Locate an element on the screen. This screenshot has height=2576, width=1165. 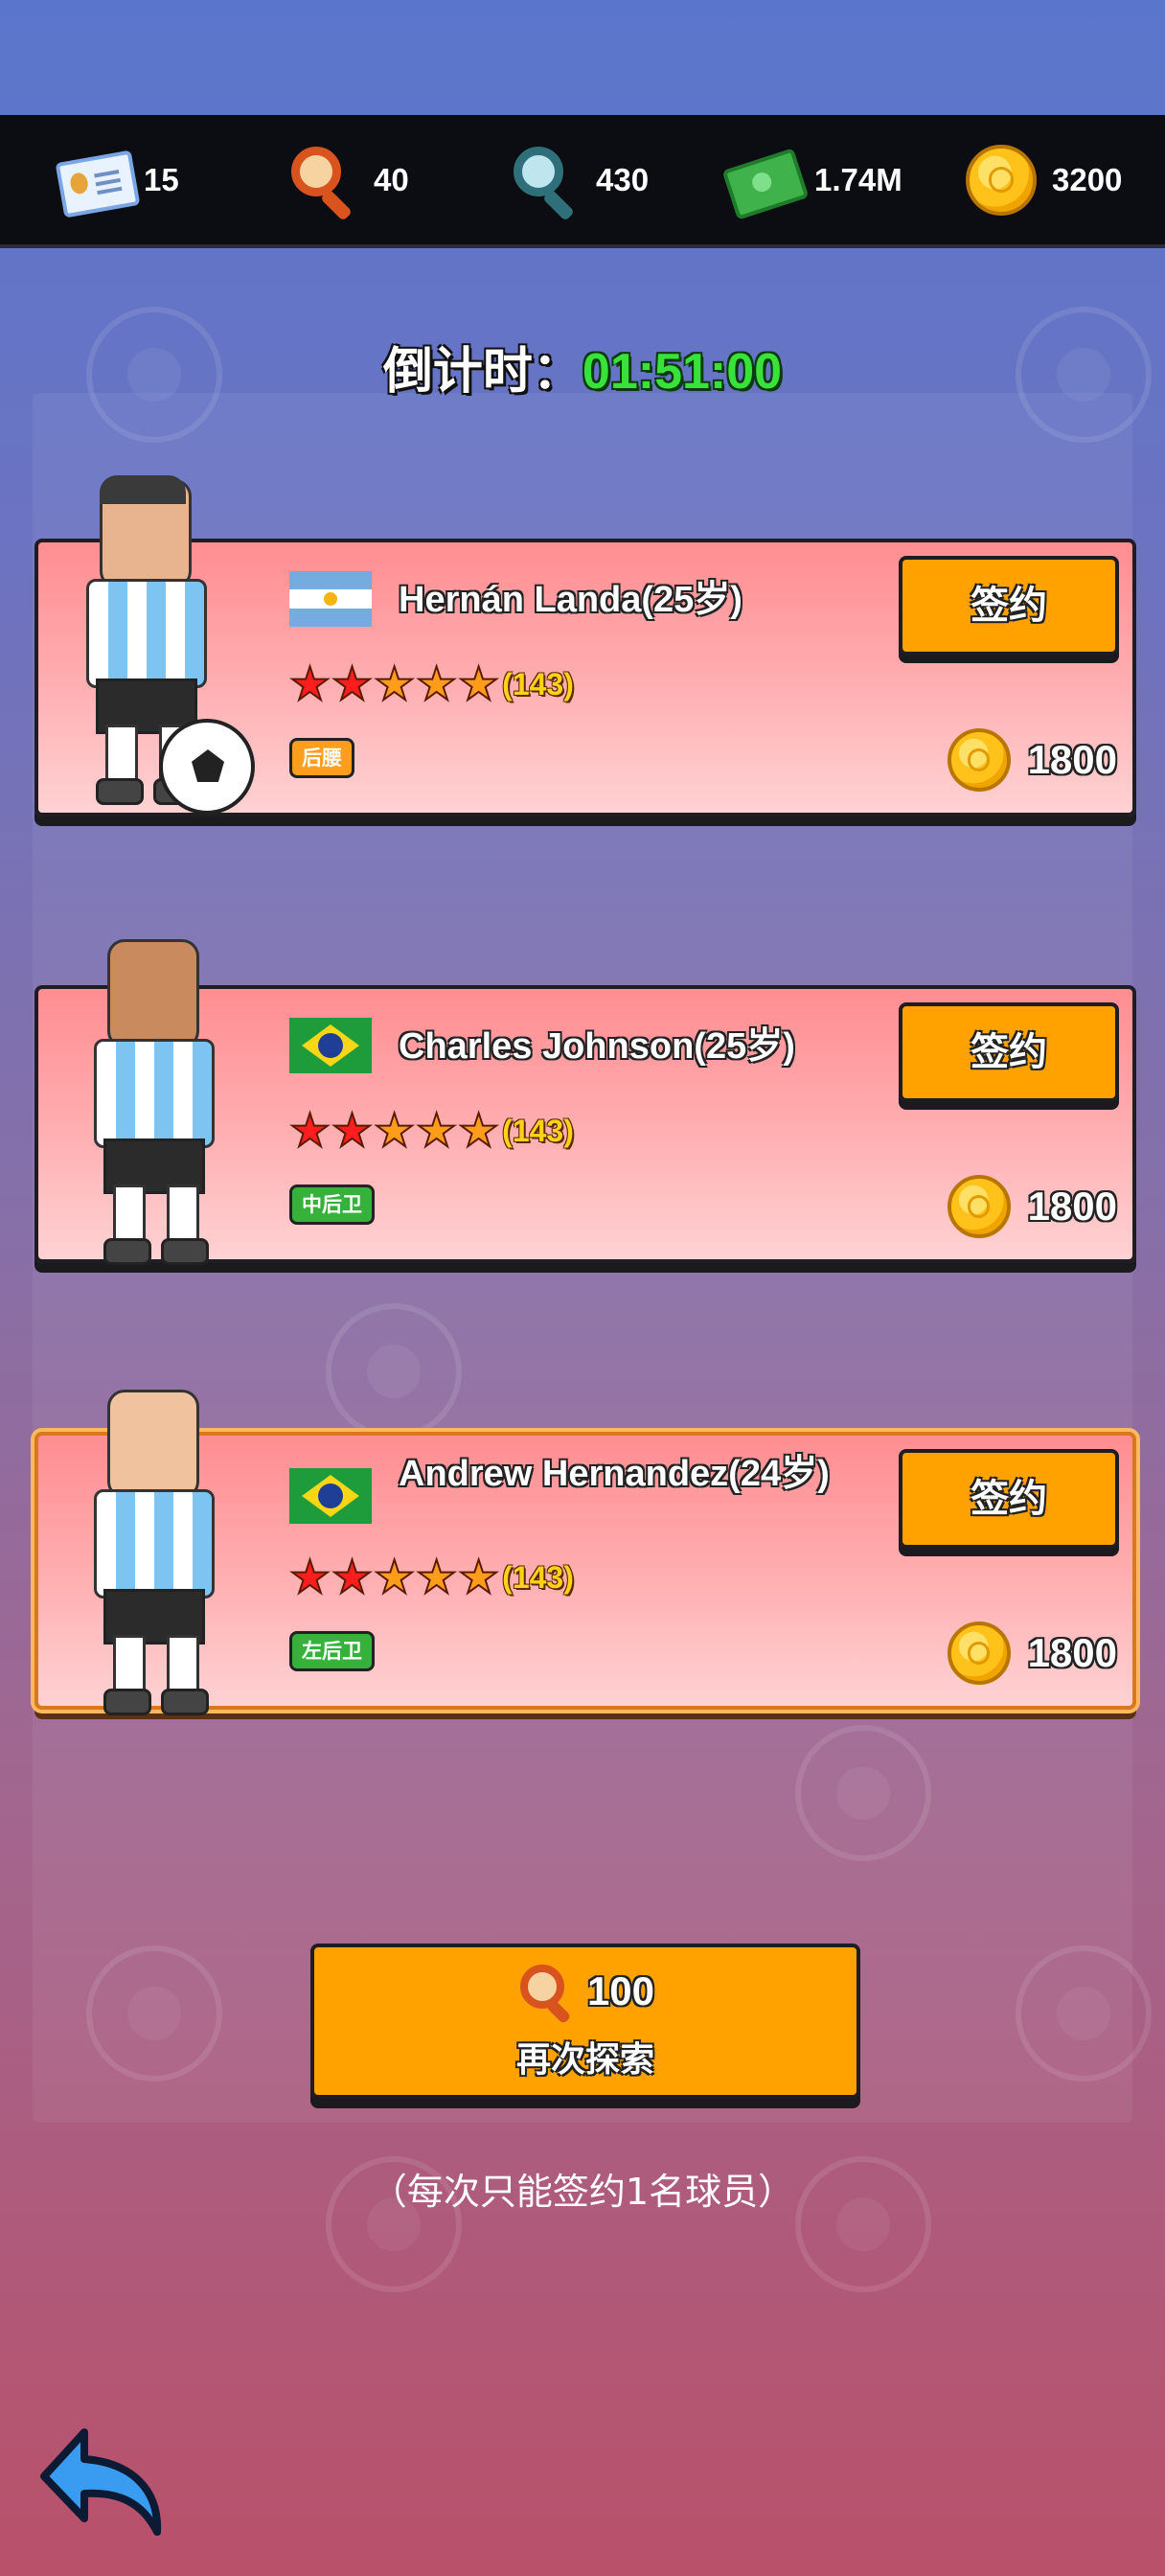
countdown-time: 01:51:00 is located at coordinates (682, 372).